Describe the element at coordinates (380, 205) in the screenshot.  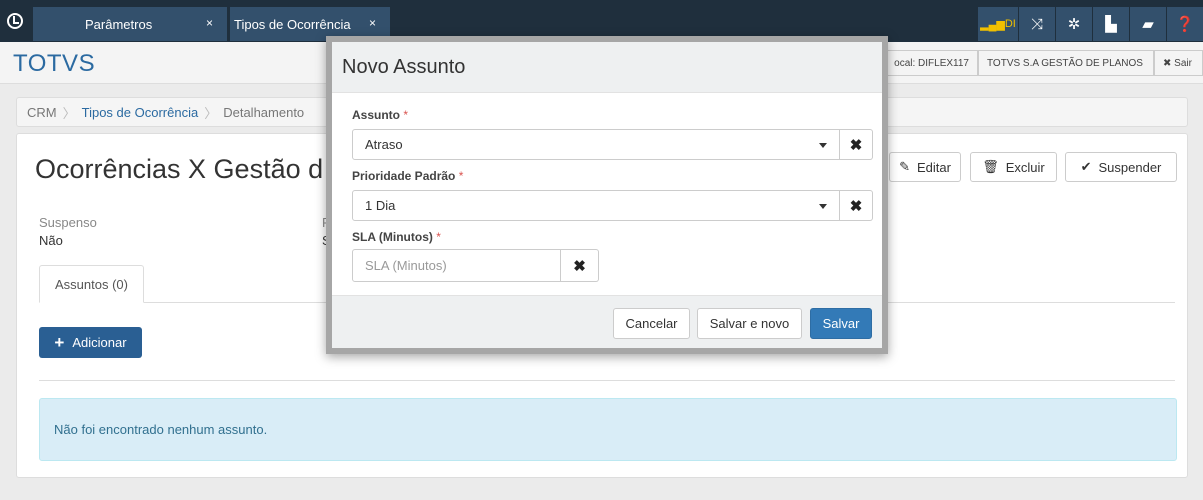
I see `priority-select-value: 1 Dia` at that location.